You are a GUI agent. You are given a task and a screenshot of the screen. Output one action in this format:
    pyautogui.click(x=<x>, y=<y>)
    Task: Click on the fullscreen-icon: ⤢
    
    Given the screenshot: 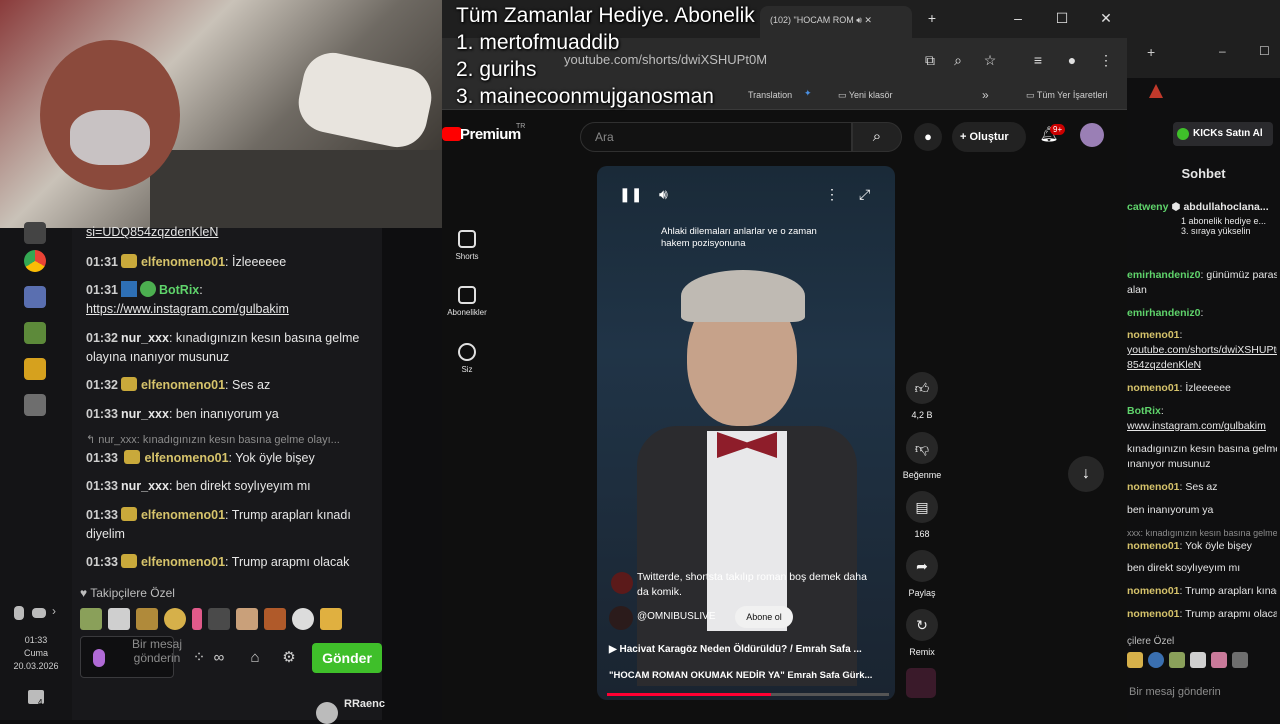 What is the action you would take?
    pyautogui.click(x=864, y=194)
    